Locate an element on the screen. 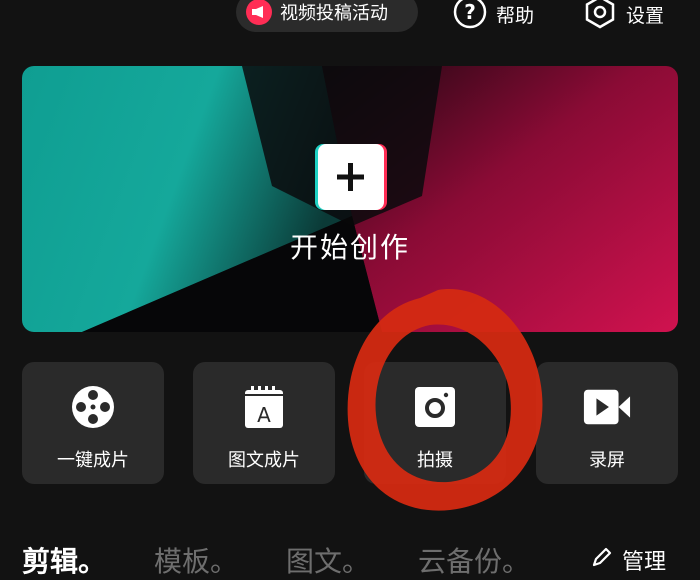 Image resolution: width=700 pixels, height=580 pixels. settings-label: 设置 is located at coordinates (645, 15).